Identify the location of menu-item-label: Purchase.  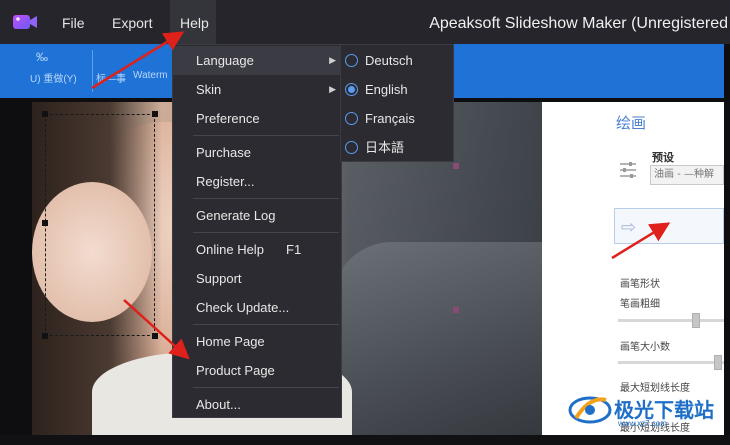
(223, 152).